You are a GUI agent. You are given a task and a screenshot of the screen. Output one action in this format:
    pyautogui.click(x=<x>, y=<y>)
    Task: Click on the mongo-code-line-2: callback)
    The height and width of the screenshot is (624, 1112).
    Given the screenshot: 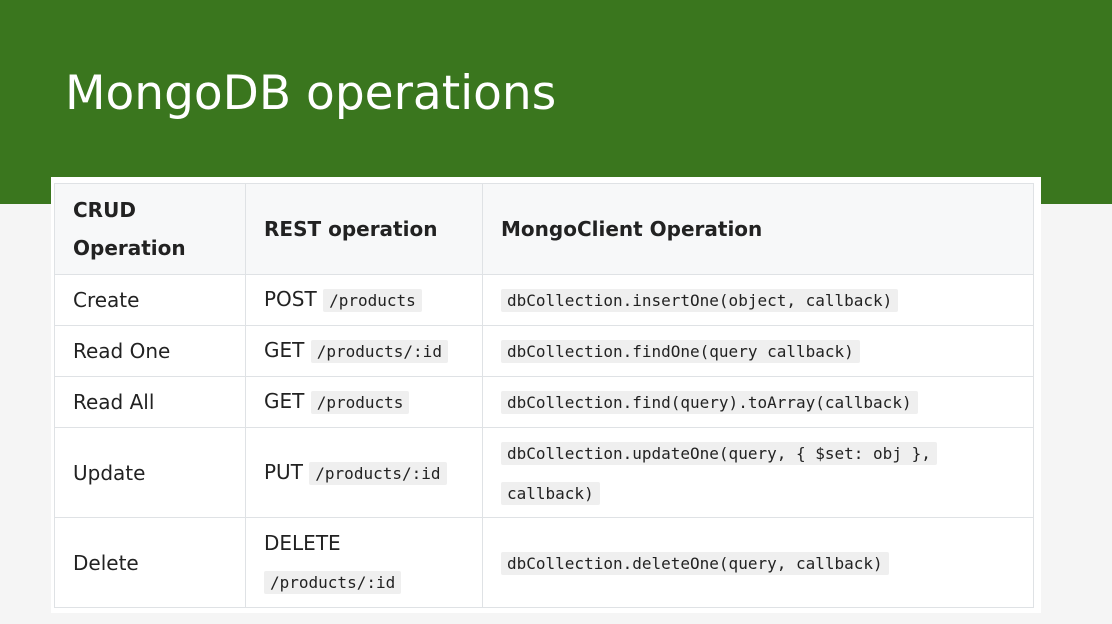 What is the action you would take?
    pyautogui.click(x=550, y=493)
    